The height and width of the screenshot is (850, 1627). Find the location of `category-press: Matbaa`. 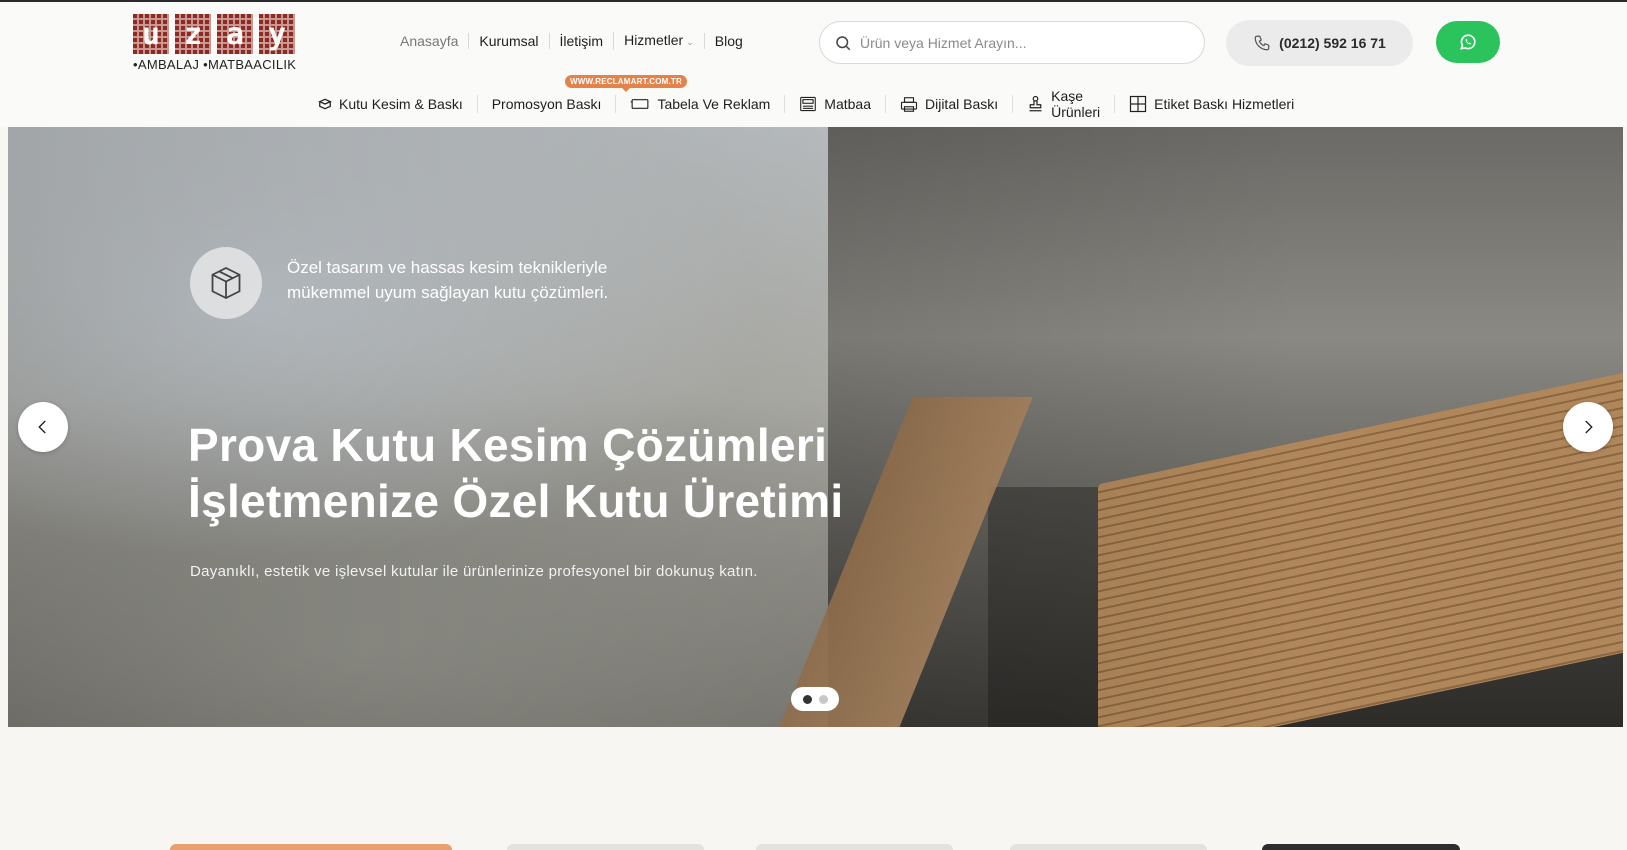

category-press: Matbaa is located at coordinates (834, 104).